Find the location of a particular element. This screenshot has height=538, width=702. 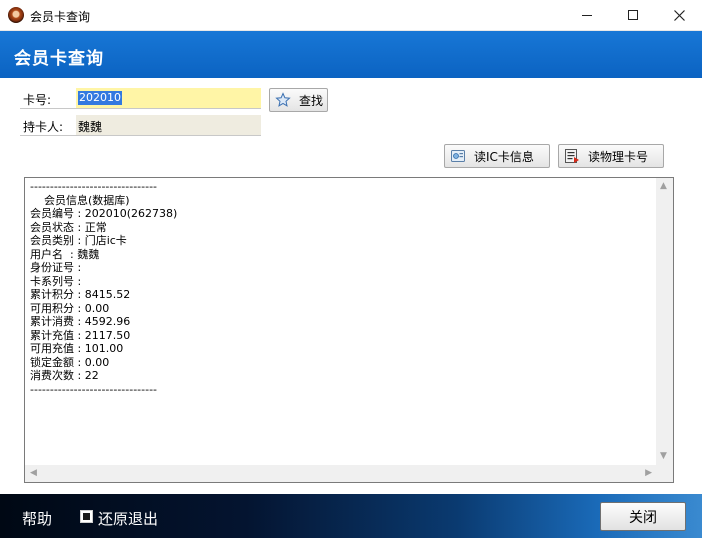

app-logo-icon is located at coordinates (16, 15).